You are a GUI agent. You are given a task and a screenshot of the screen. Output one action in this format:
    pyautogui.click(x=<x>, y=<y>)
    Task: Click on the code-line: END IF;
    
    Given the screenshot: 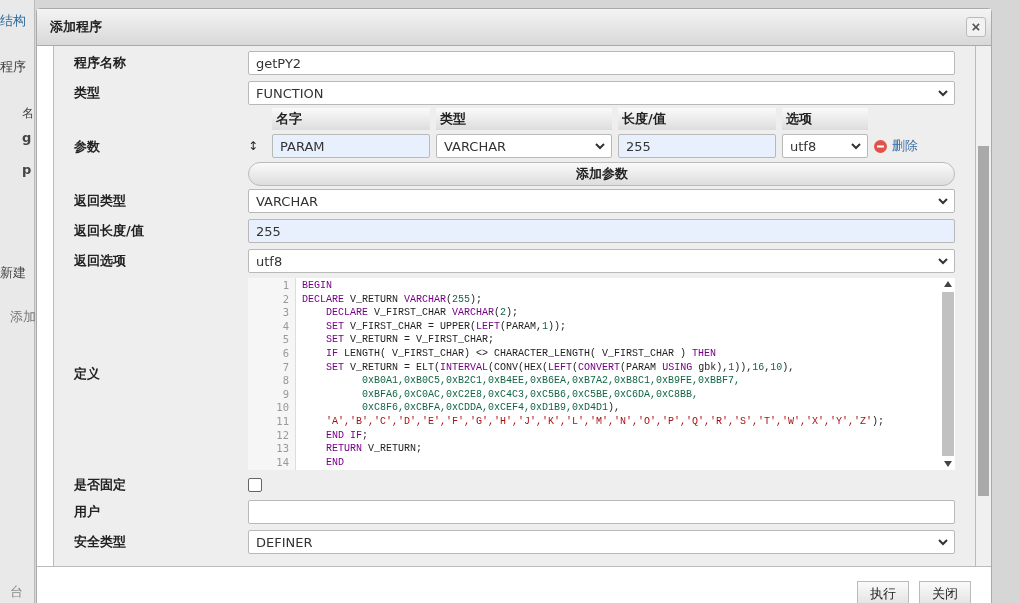 What is the action you would take?
    pyautogui.click(x=347, y=435)
    